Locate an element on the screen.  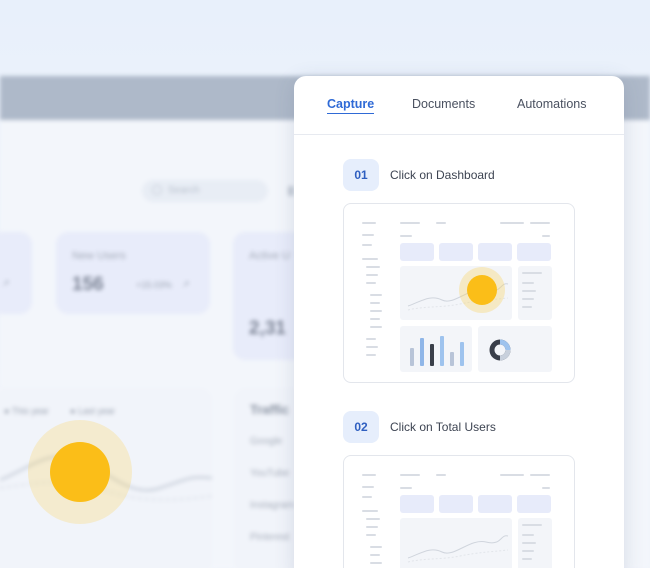
background-search: Search is located at coordinates (205, 191).